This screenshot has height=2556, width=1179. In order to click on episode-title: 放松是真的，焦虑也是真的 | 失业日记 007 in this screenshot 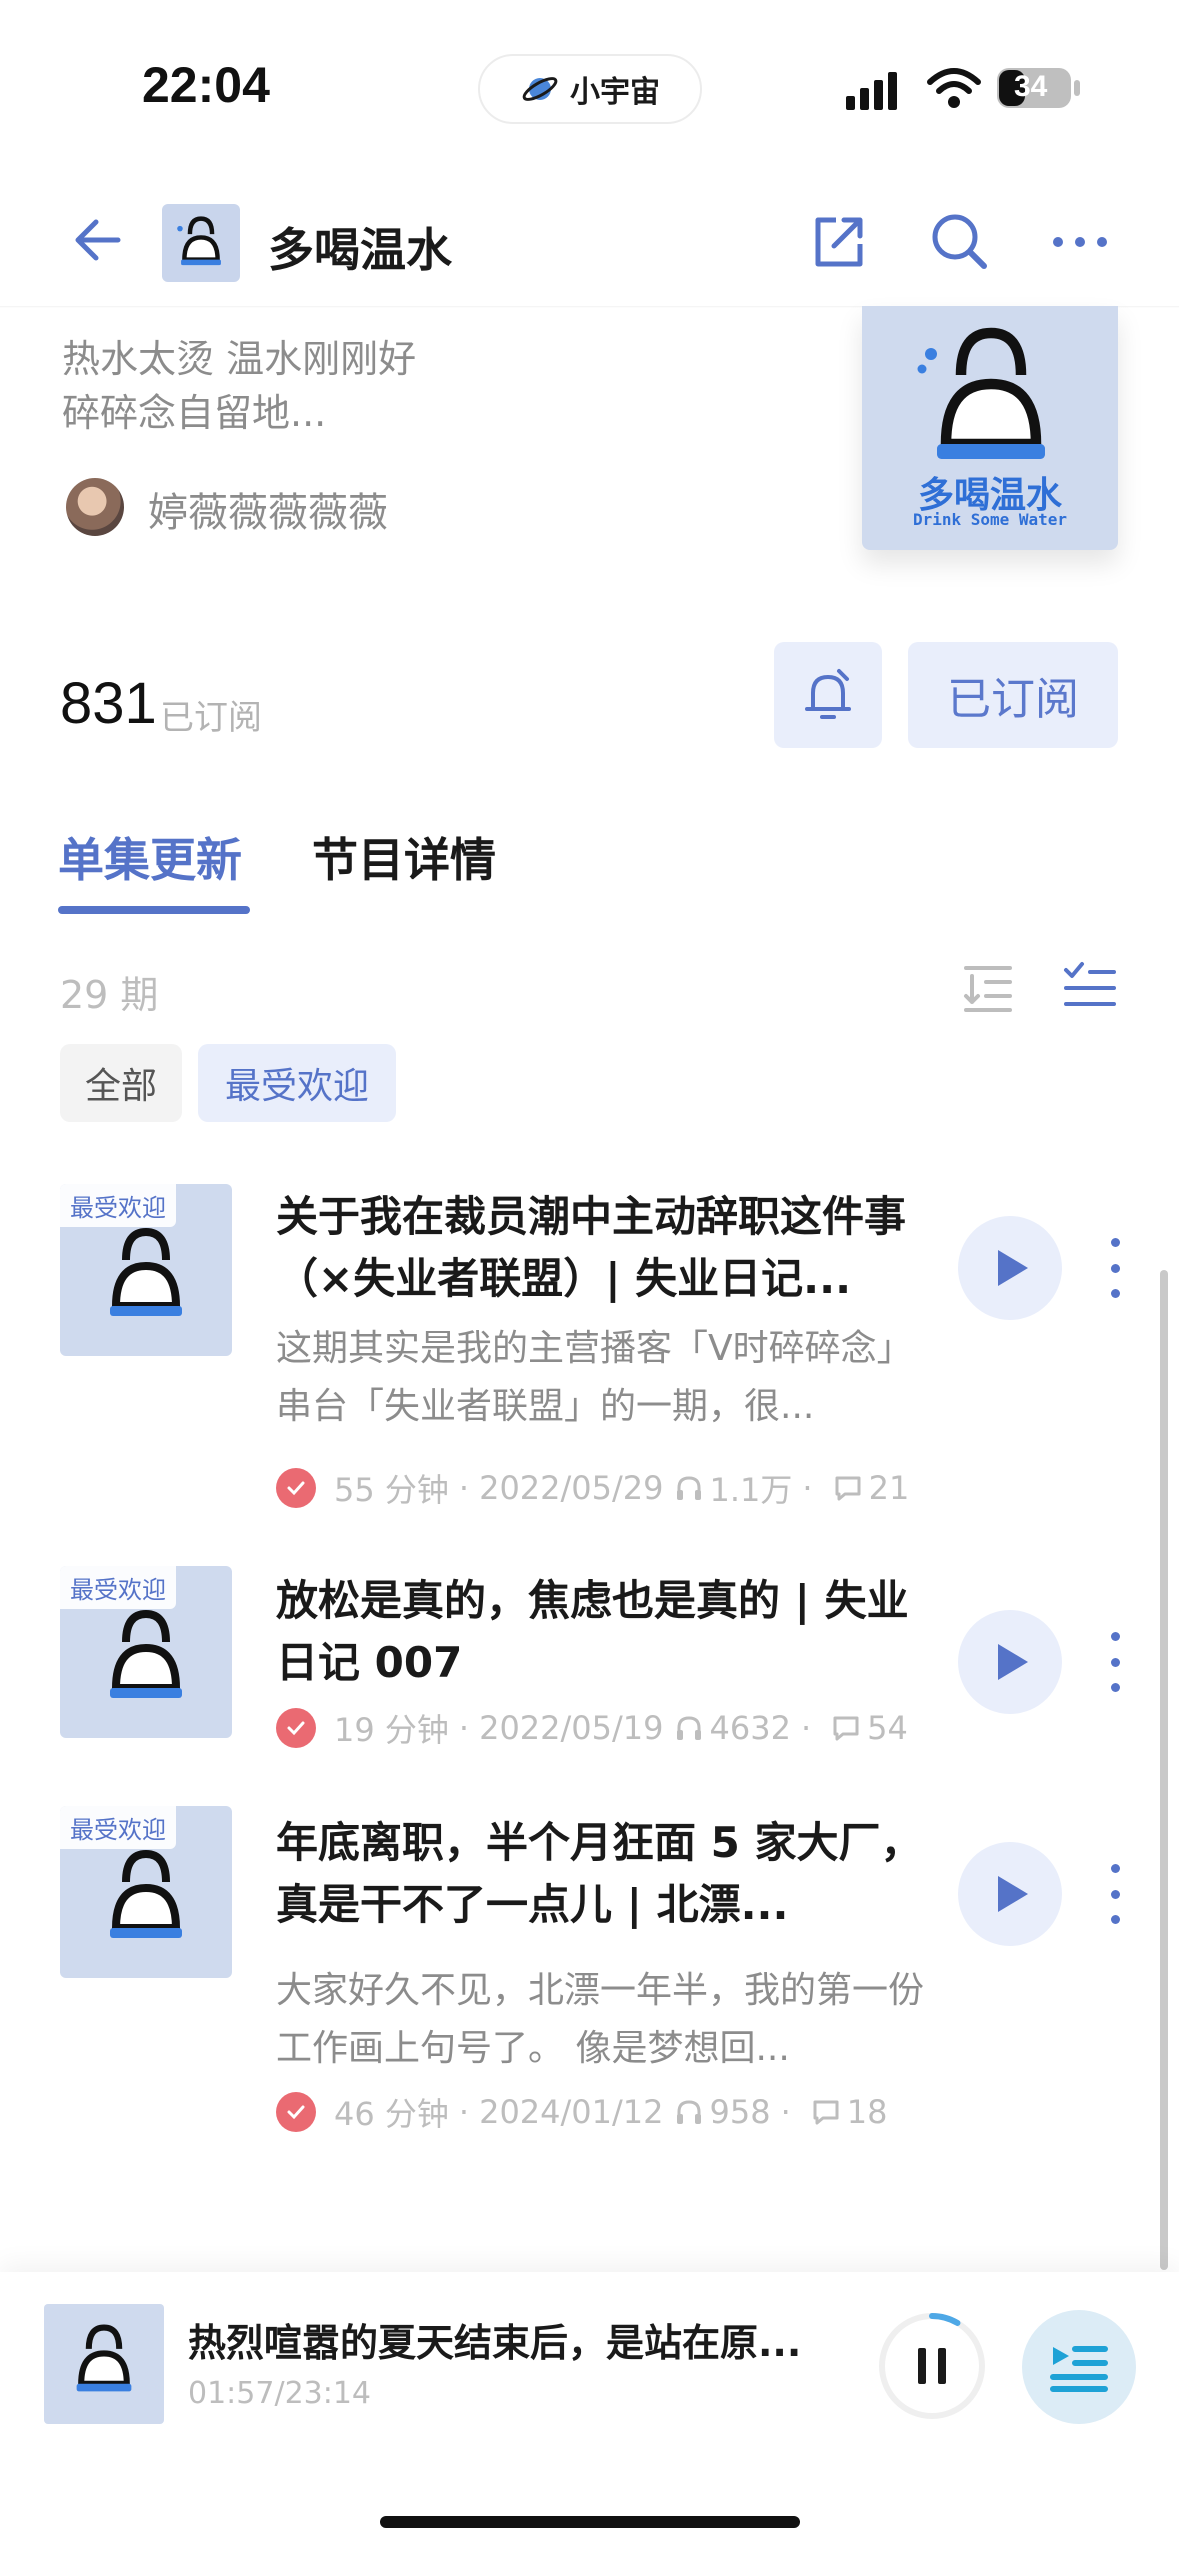, I will do `click(606, 1632)`.